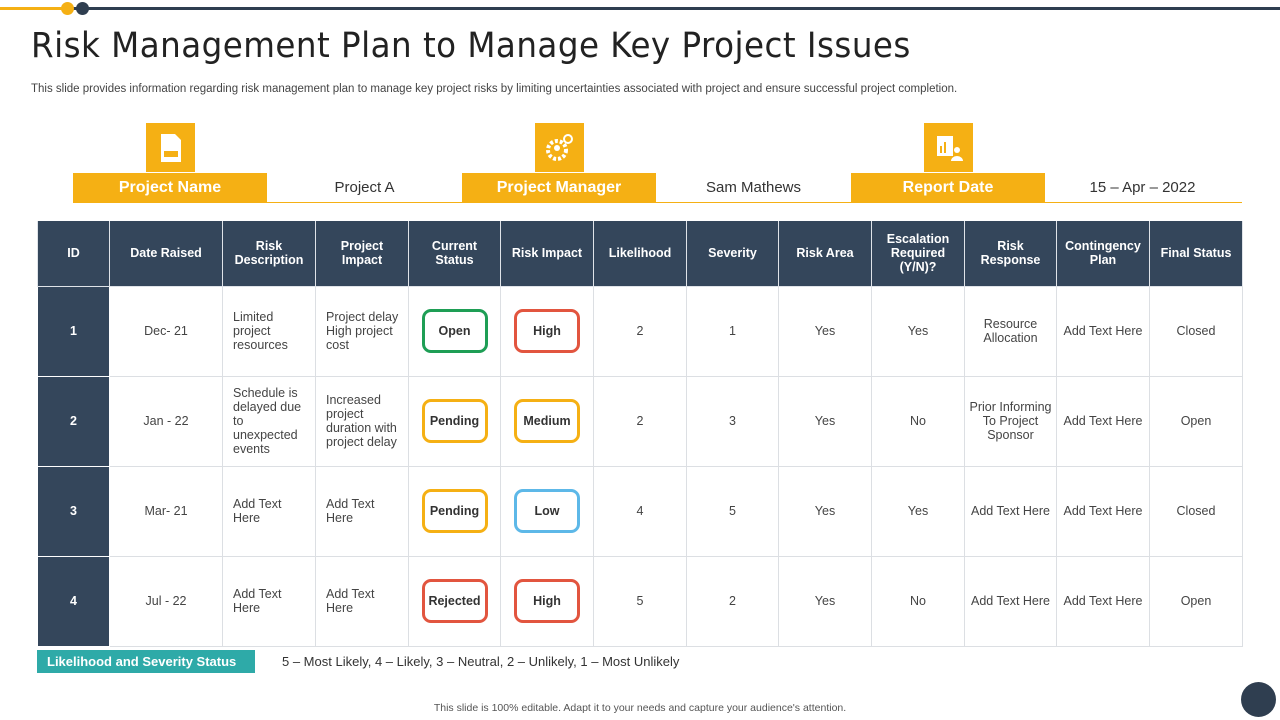  Describe the element at coordinates (1010, 254) in the screenshot. I see `column-header: Risk Response` at that location.